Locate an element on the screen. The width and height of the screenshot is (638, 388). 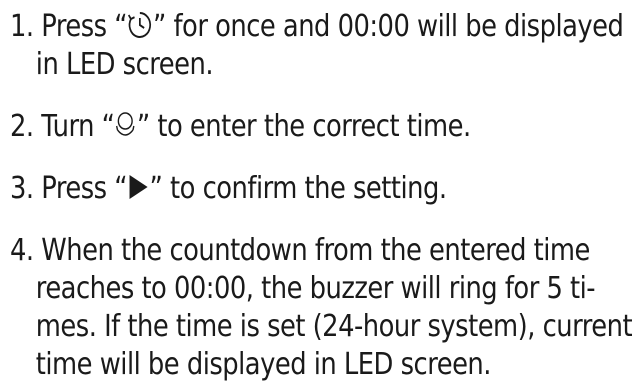
step-2: 2. Turn “ ” to enter the correct time. is located at coordinates (277, 127).